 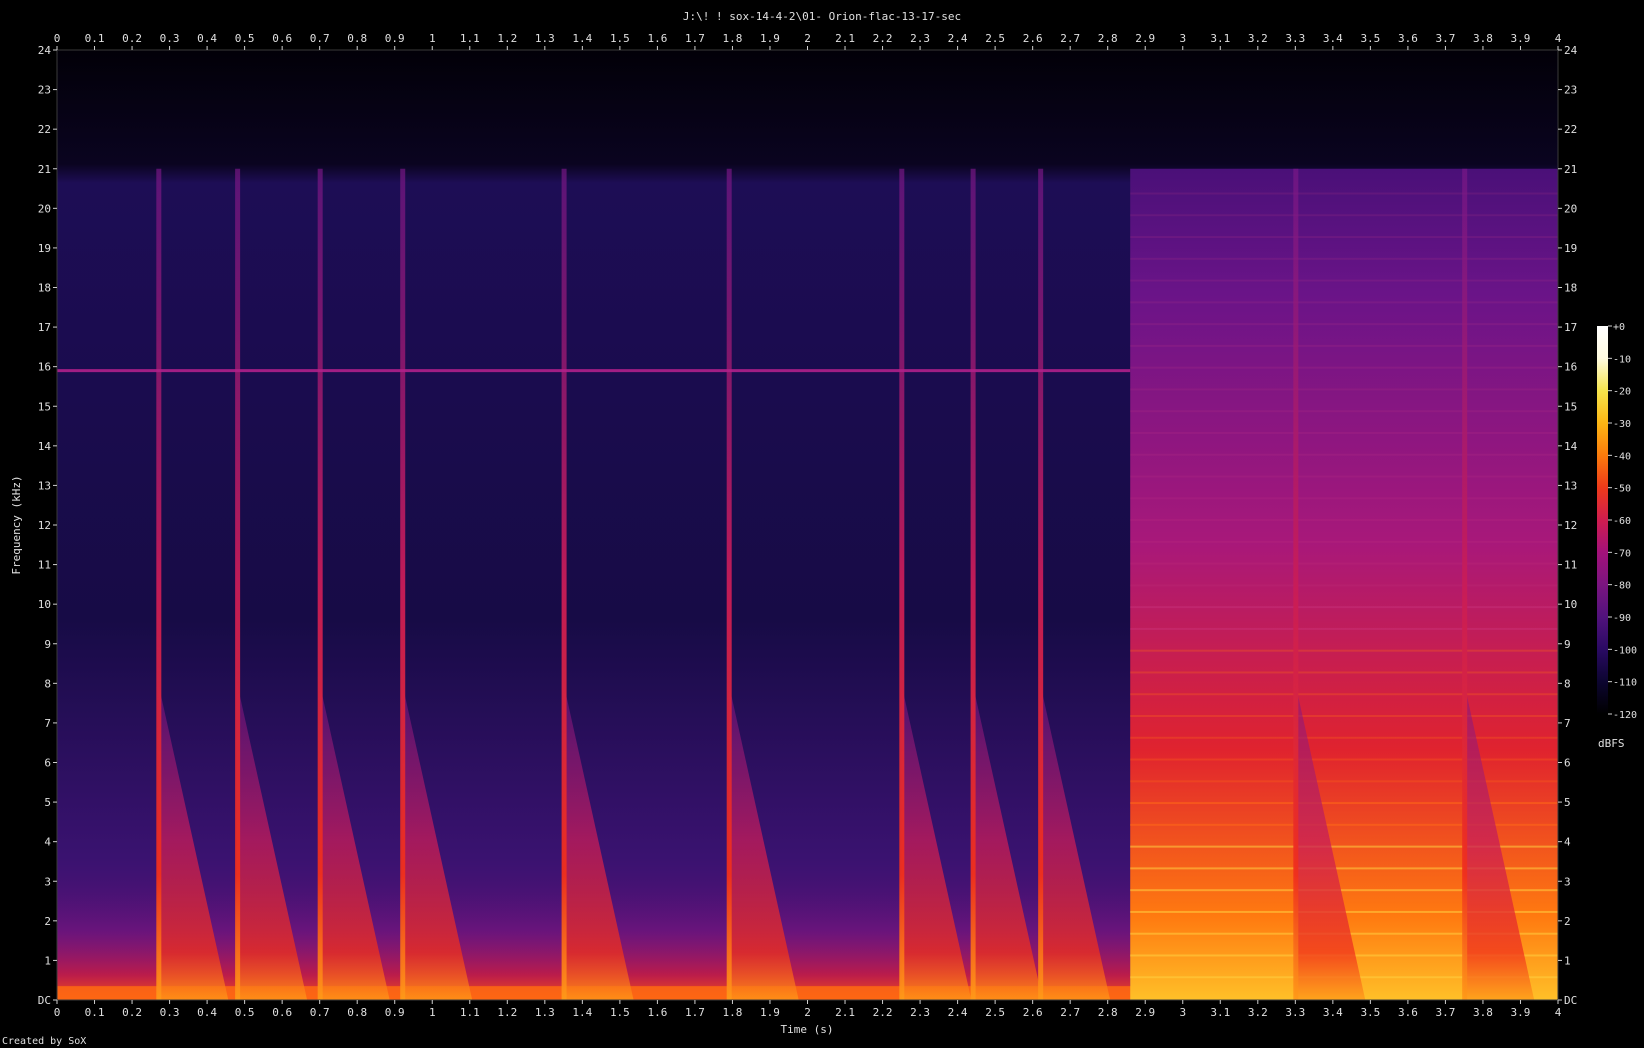 I want to click on x-tick-label: 2.3, so click(x=920, y=1012).